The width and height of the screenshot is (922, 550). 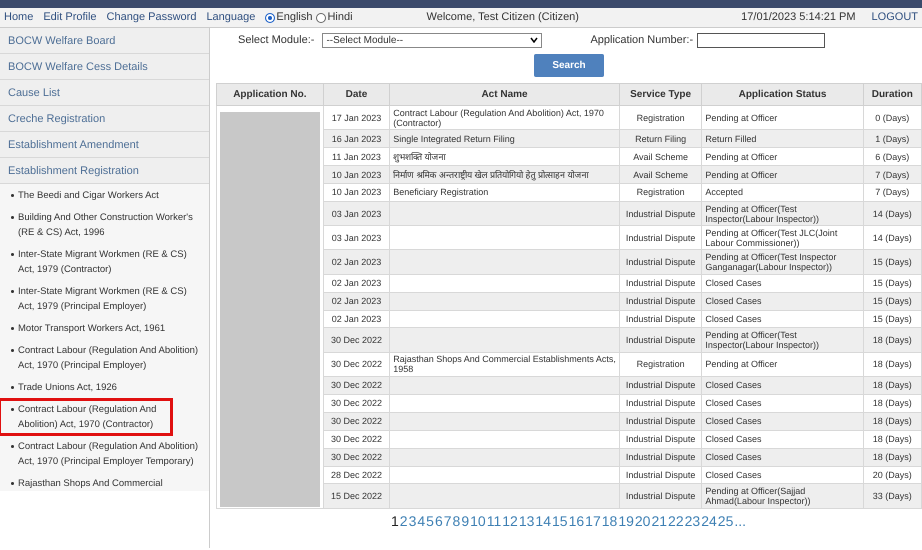 I want to click on table-cell: 33 (Days), so click(x=892, y=496).